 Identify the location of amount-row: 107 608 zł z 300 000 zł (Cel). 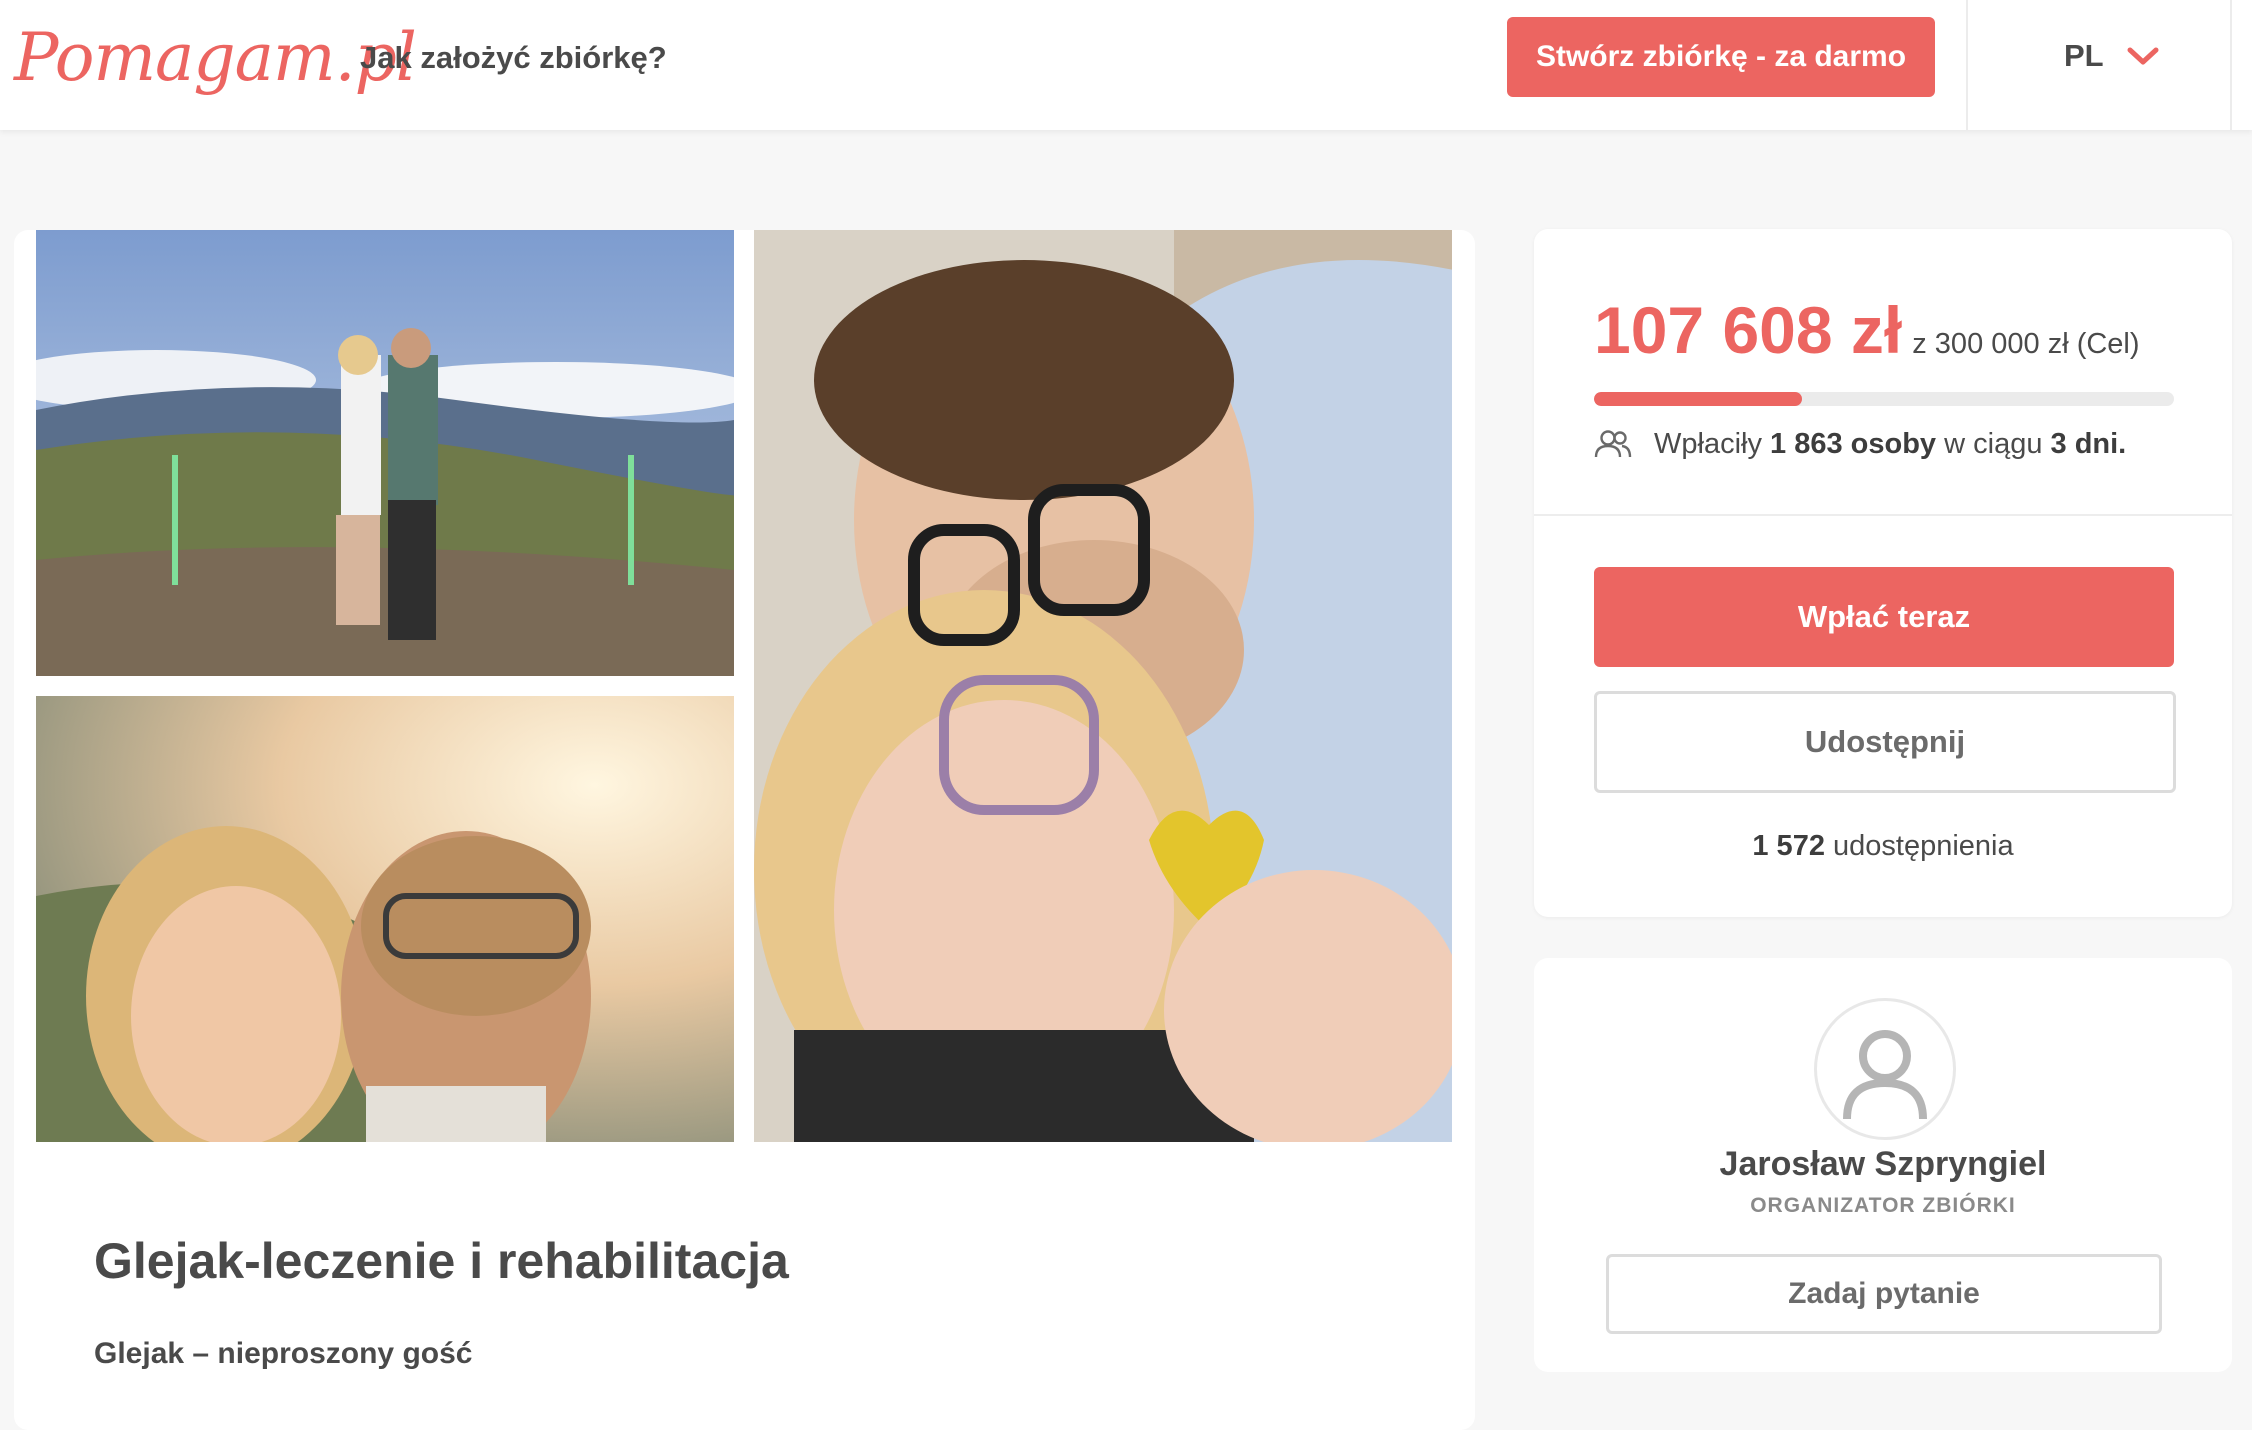
(1867, 330).